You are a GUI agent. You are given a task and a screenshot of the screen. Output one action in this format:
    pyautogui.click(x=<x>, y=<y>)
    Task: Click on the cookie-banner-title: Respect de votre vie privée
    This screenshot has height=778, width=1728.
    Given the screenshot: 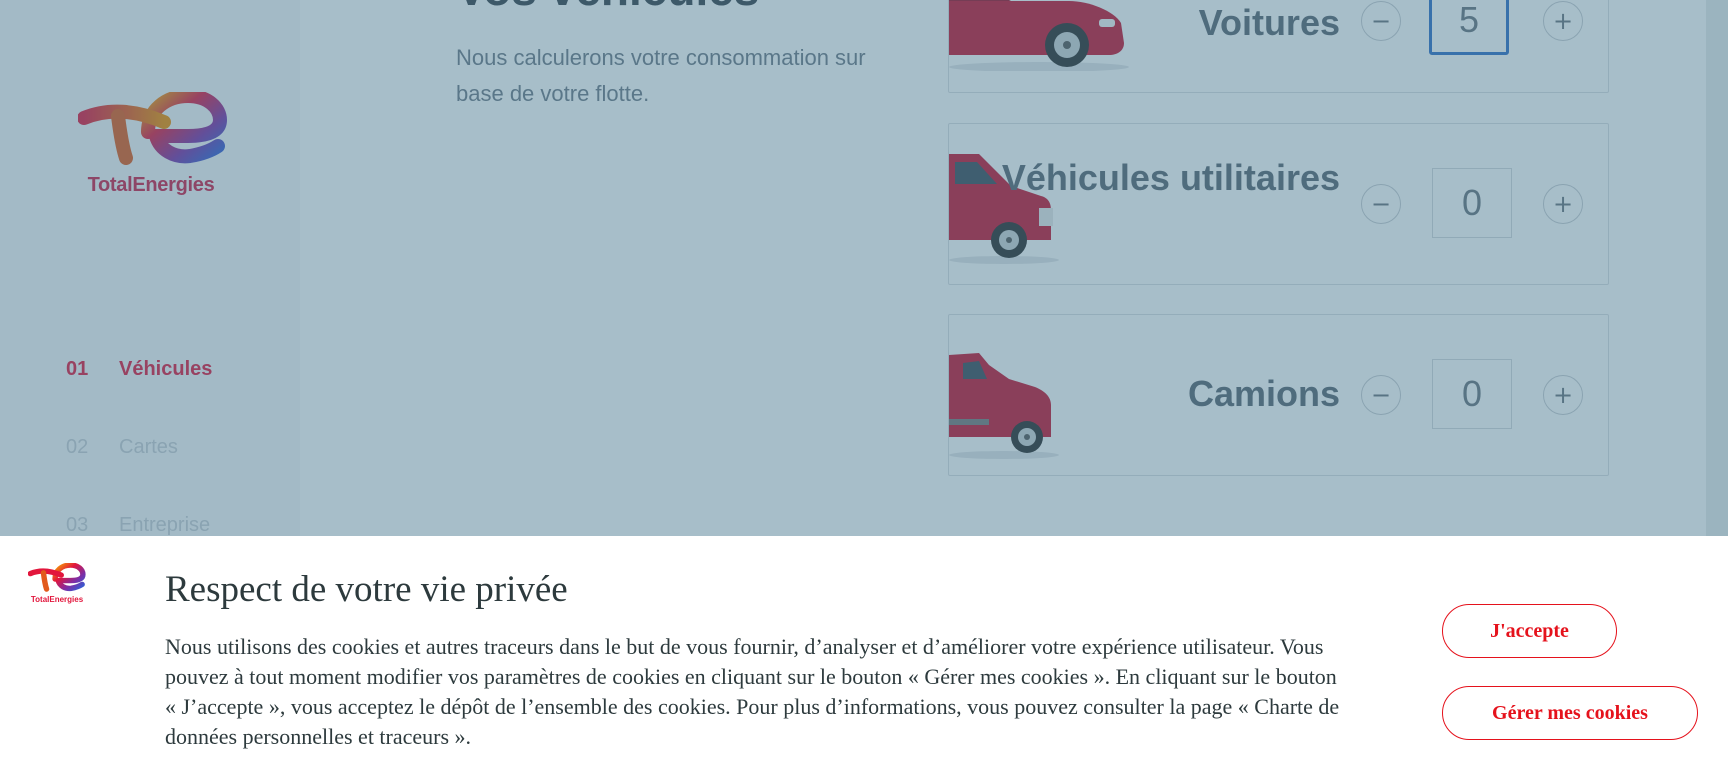 What is the action you would take?
    pyautogui.click(x=366, y=589)
    